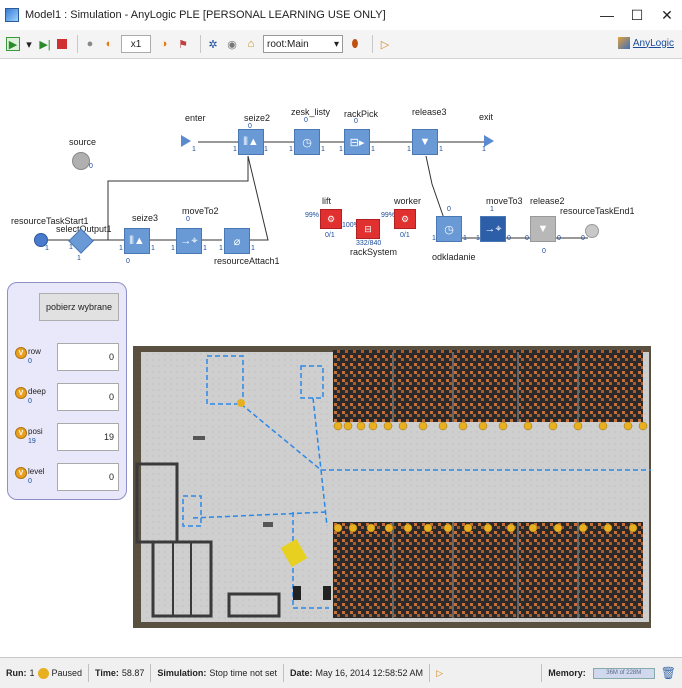  What do you see at coordinates (232, 44) in the screenshot?
I see `camera-icon: ◉` at bounding box center [232, 44].